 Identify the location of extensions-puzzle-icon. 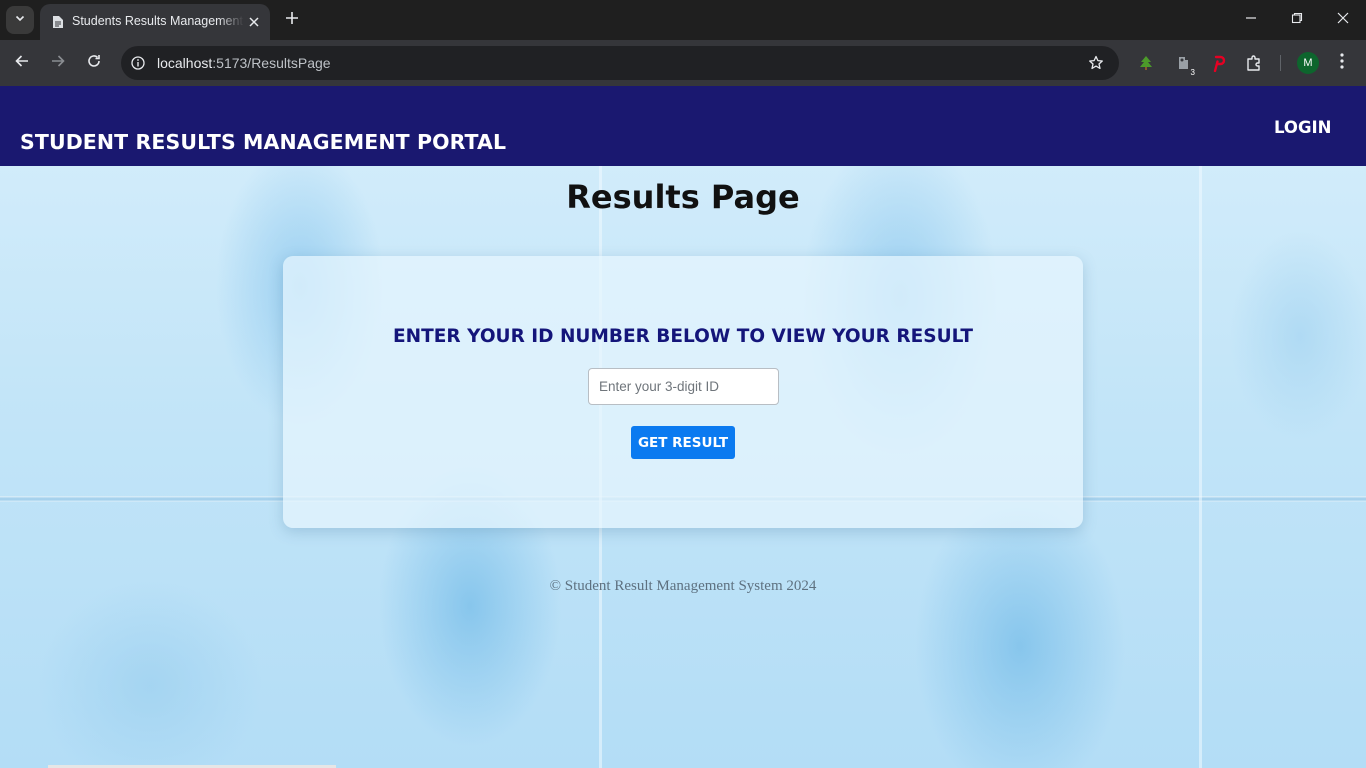
(1254, 63).